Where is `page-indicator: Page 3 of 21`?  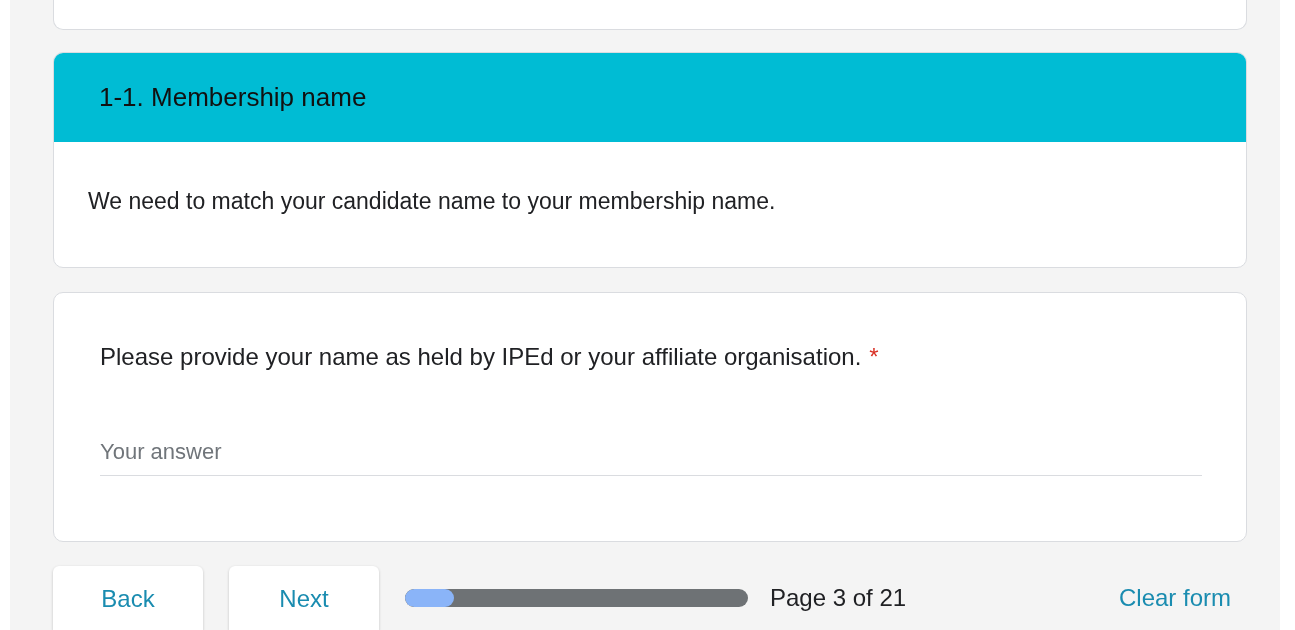
page-indicator: Page 3 of 21 is located at coordinates (838, 598).